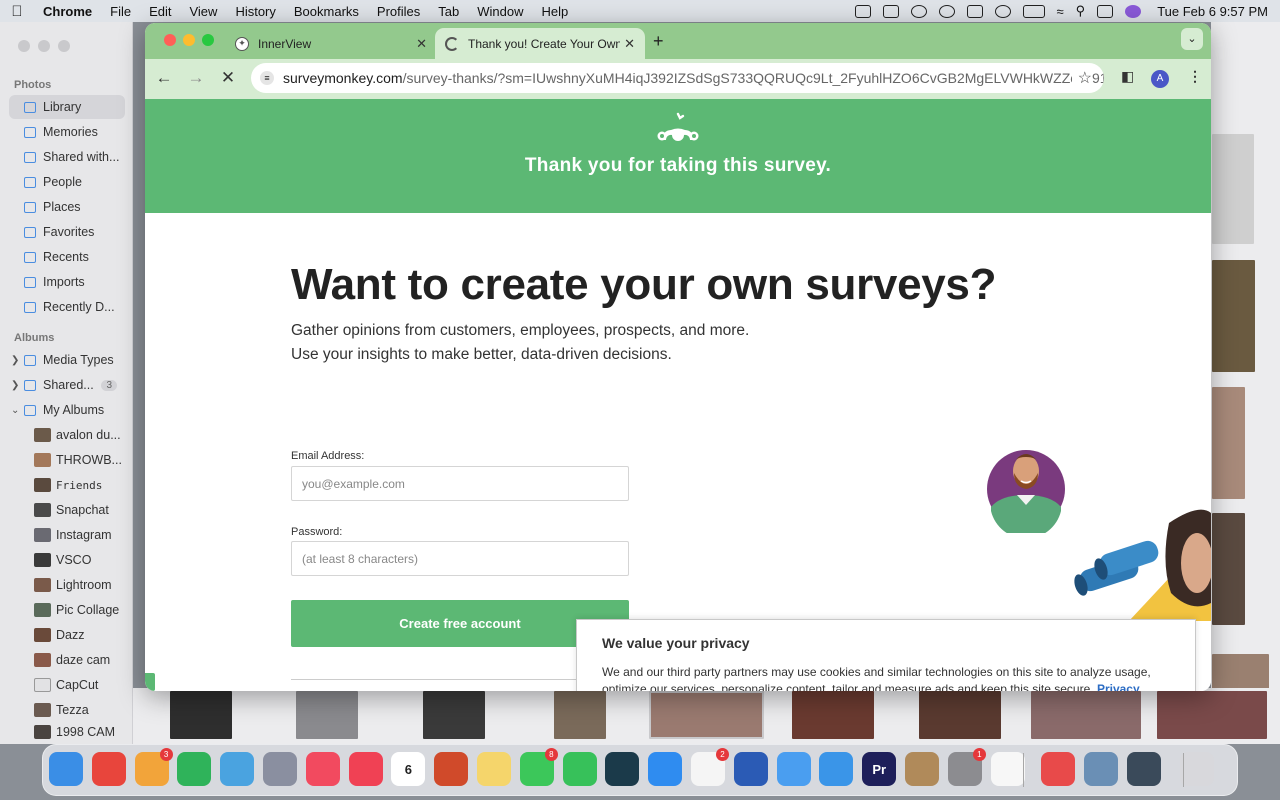 The width and height of the screenshot is (1280, 800). Describe the element at coordinates (622, 769) in the screenshot. I see `dashlane-dock-icon` at that location.